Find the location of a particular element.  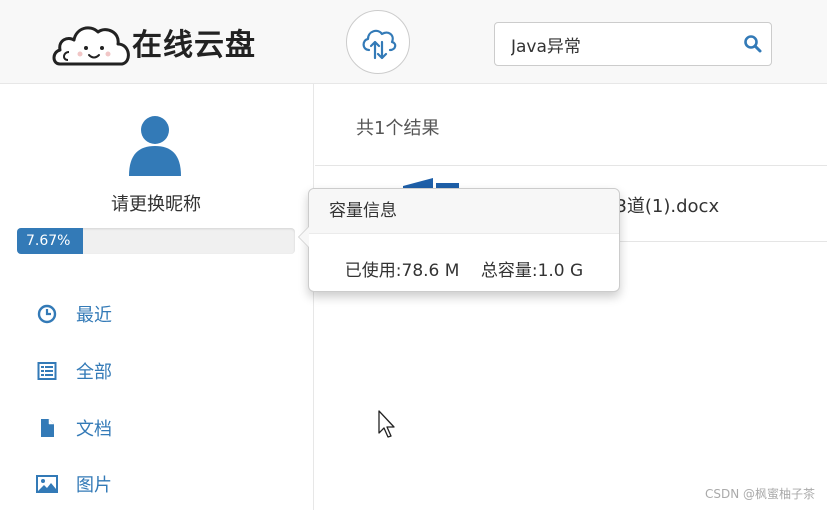

sidebar-item-recent: 最近 is located at coordinates (74, 314).